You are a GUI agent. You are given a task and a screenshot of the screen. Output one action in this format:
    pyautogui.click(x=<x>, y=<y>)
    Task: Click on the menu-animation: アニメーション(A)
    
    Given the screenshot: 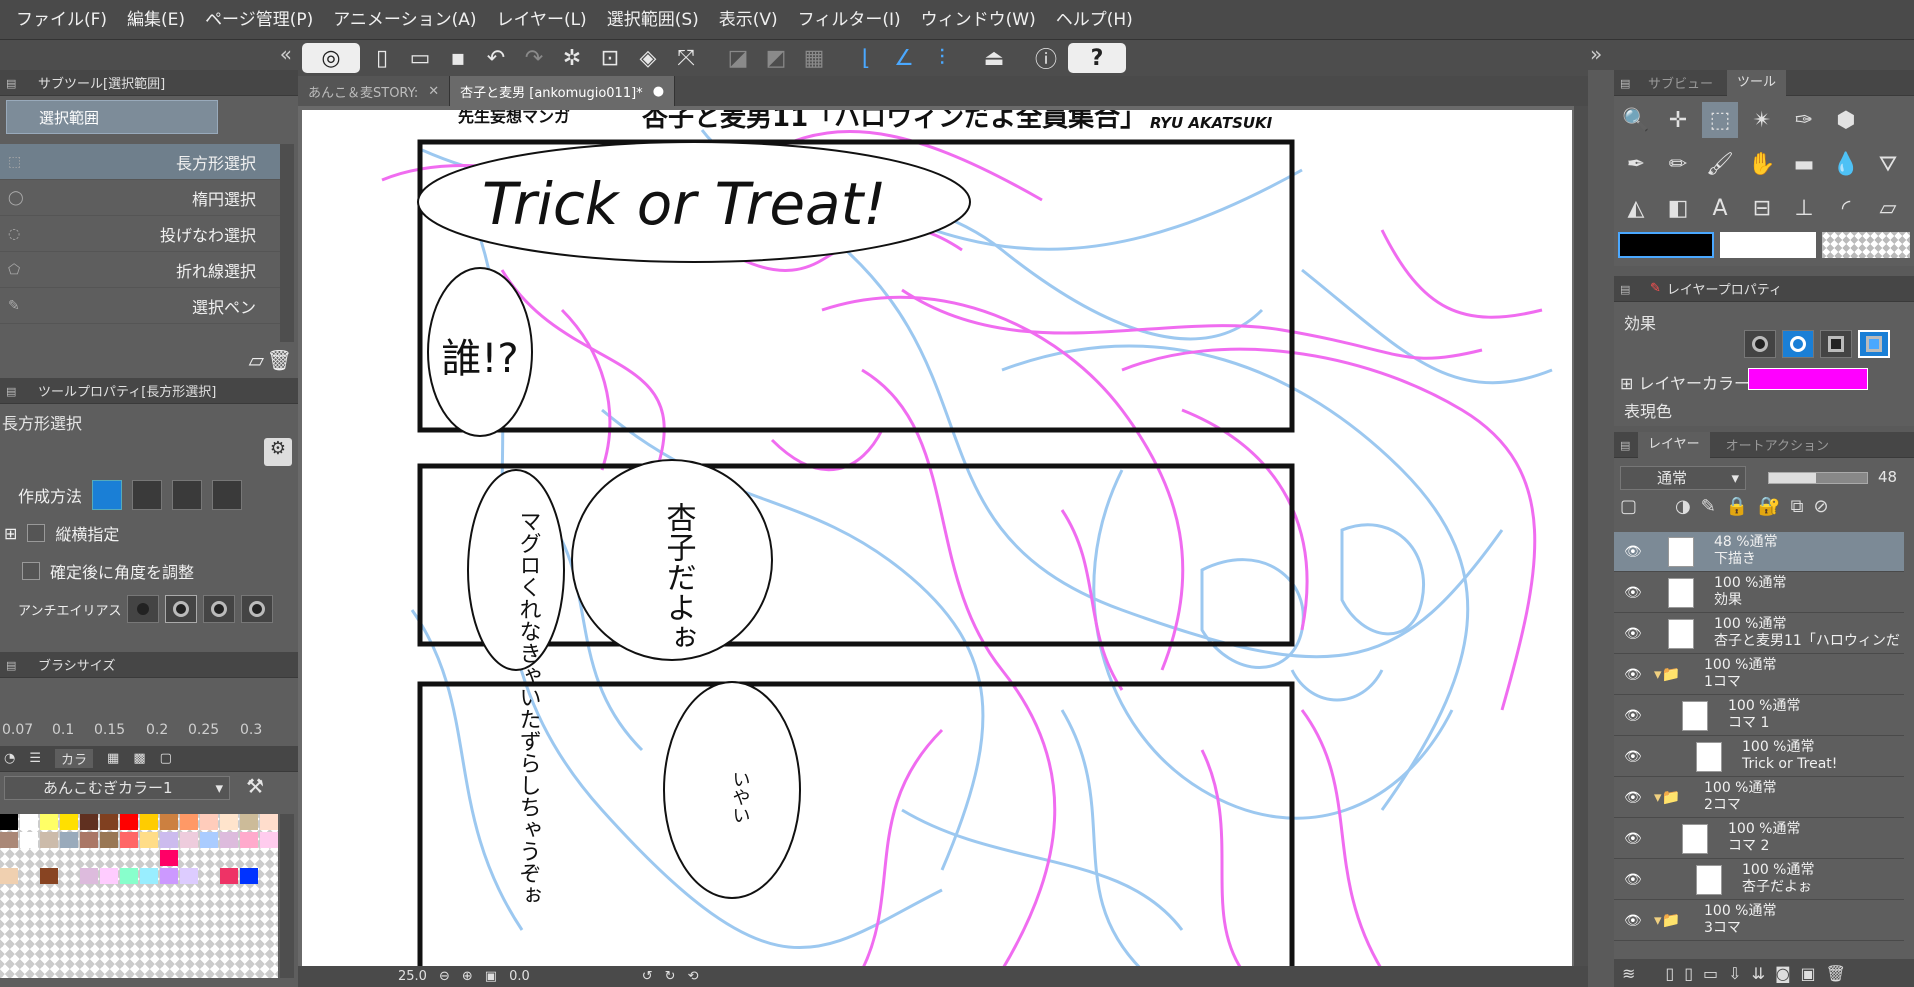 What is the action you would take?
    pyautogui.click(x=404, y=20)
    